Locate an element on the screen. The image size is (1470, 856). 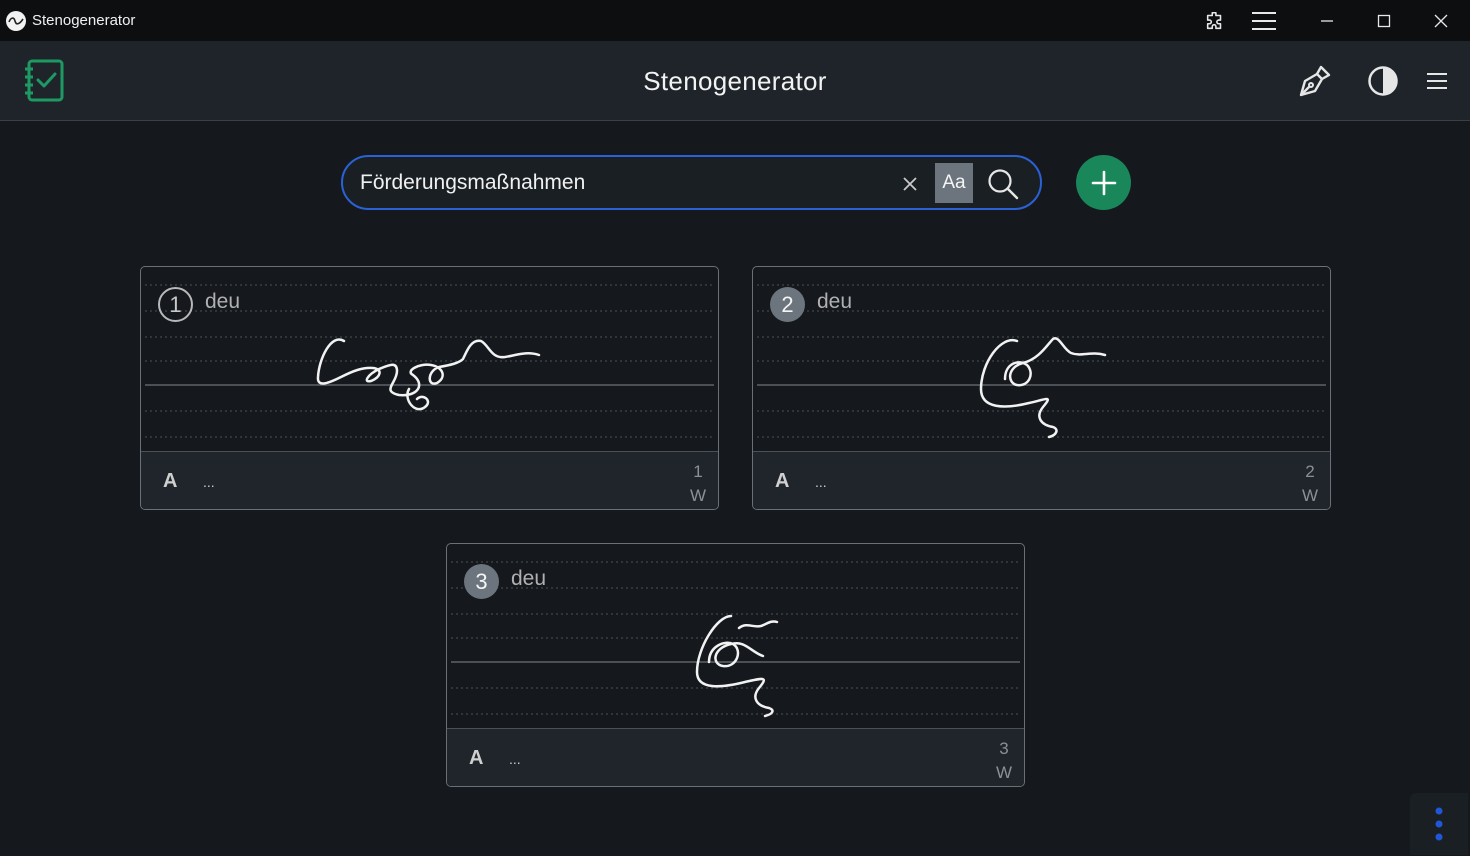
card-footer: A ... 3 W is located at coordinates (735, 757).